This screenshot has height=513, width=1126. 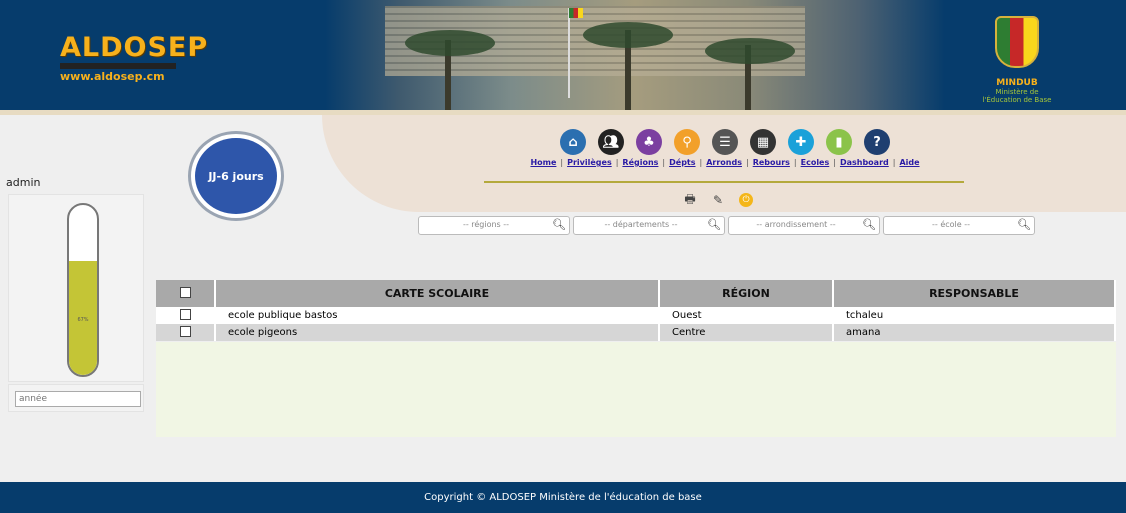 I want to click on select-all-cell, so click(x=186, y=293).